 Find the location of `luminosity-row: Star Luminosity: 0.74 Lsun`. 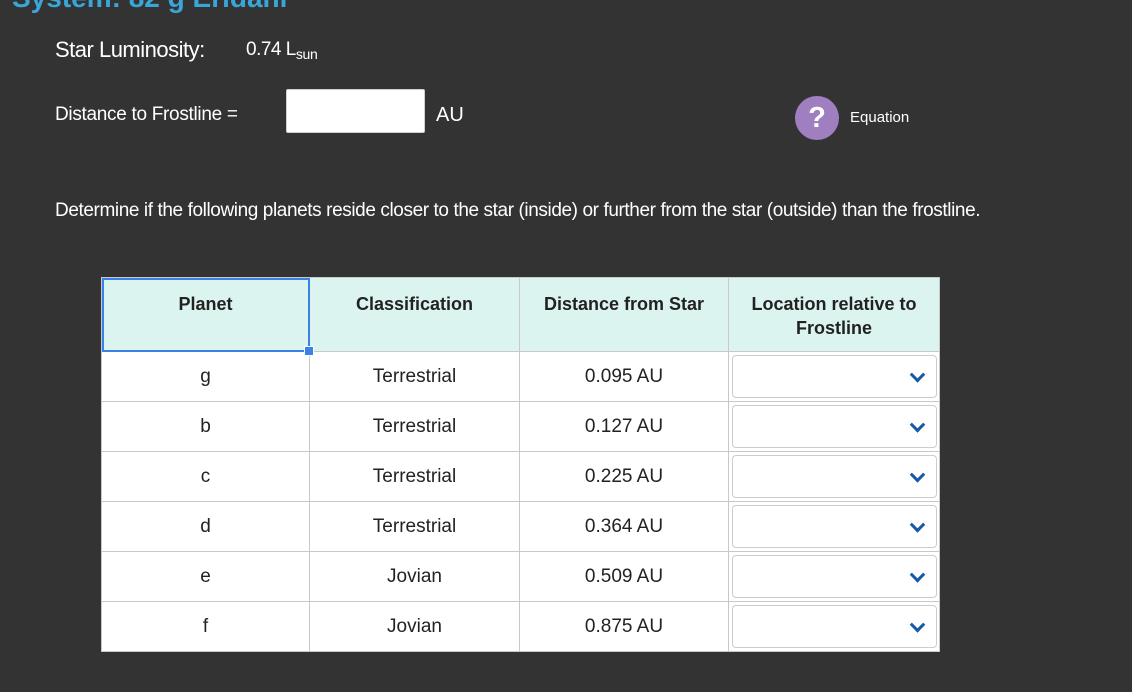

luminosity-row: Star Luminosity: 0.74 Lsun is located at coordinates (186, 50).